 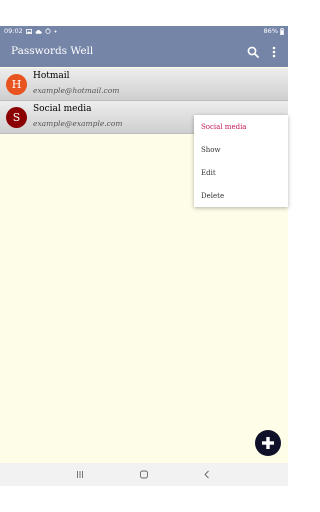 I want to click on entry-title: Social media, so click(x=62, y=109).